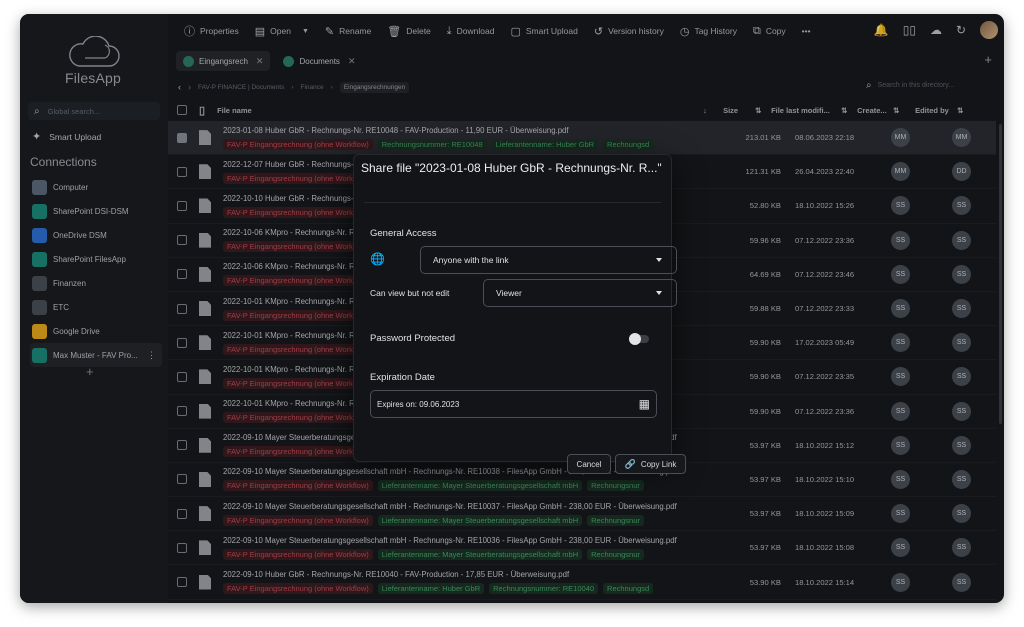  Describe the element at coordinates (548, 260) in the screenshot. I see `access-select: Anyone with the link` at that location.